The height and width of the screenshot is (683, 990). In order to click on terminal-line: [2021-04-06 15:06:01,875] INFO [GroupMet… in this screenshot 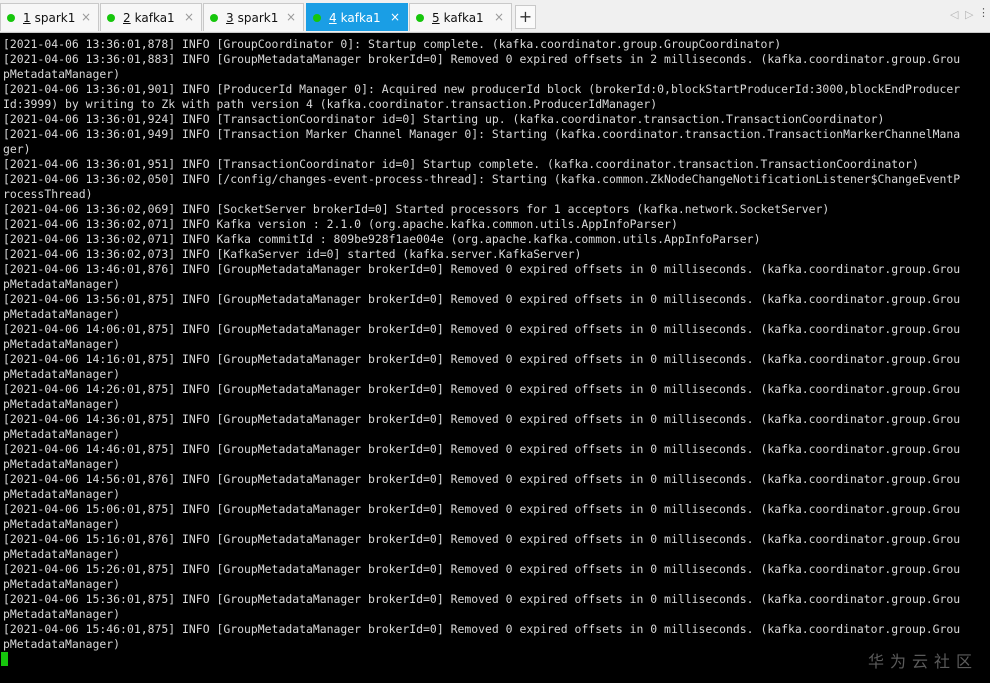, I will do `click(482, 509)`.